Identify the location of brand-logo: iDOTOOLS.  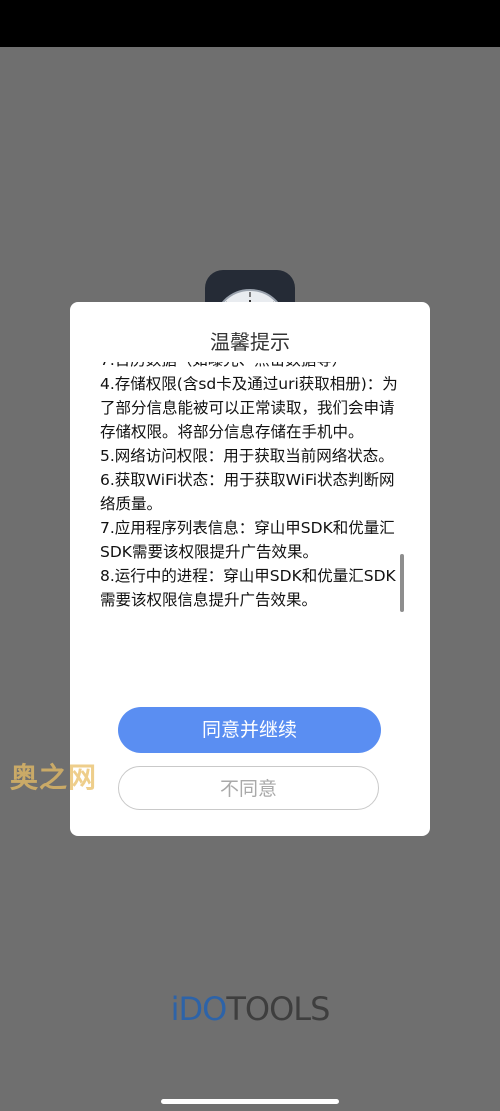
(250, 1009).